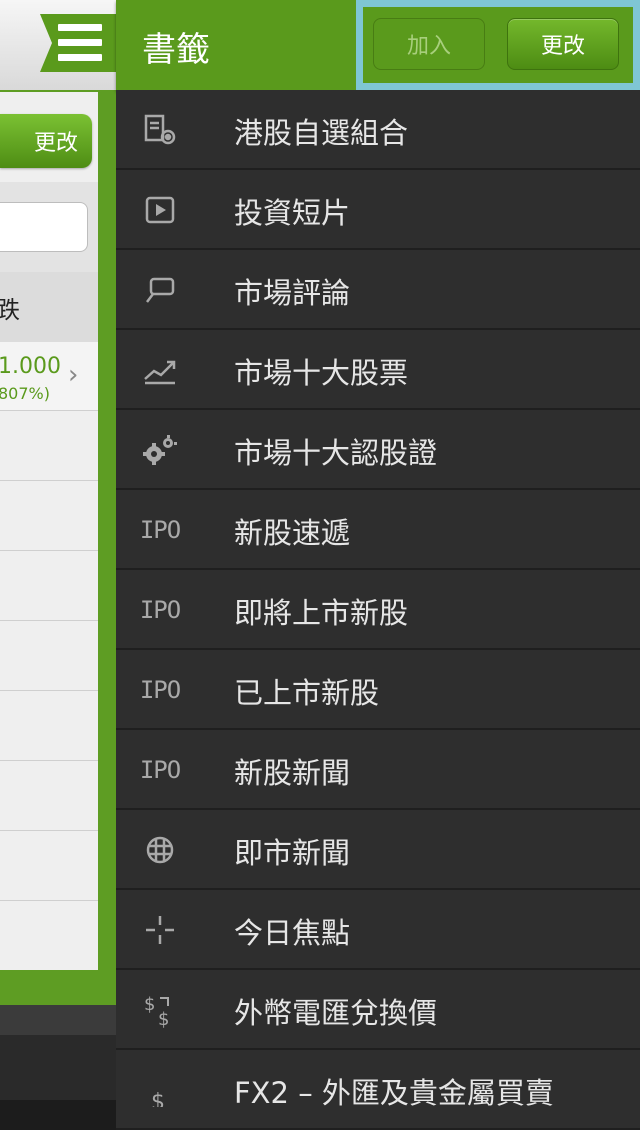 The image size is (640, 1130). What do you see at coordinates (160, 930) in the screenshot?
I see `crosshair-icon` at bounding box center [160, 930].